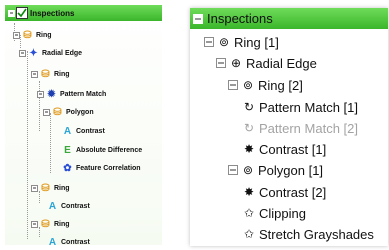 This screenshot has width=389, height=250. Describe the element at coordinates (240, 18) in the screenshot. I see `right-header-label: Inspections` at that location.